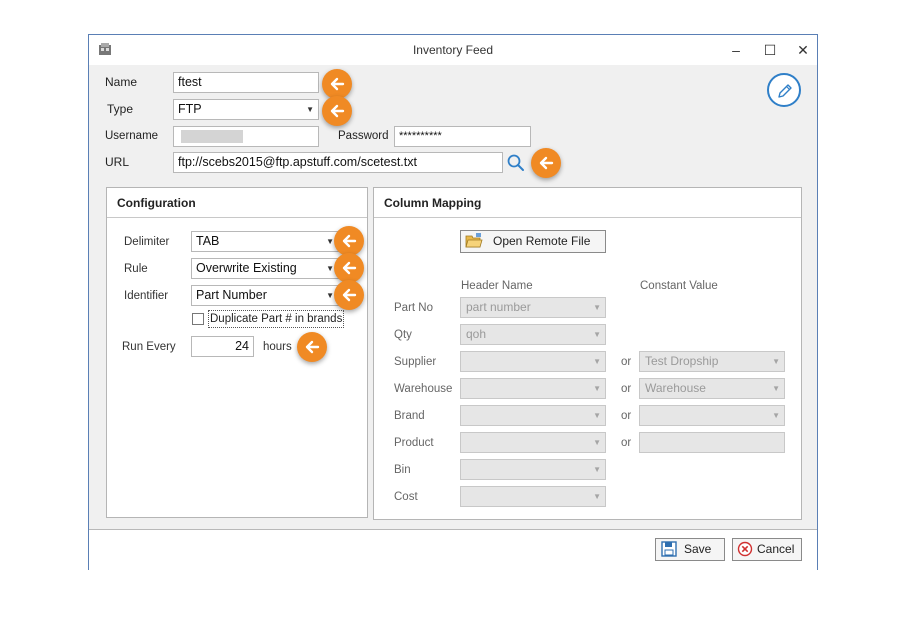 The width and height of the screenshot is (900, 620). Describe the element at coordinates (736, 50) in the screenshot. I see `minimize-button: –` at that location.